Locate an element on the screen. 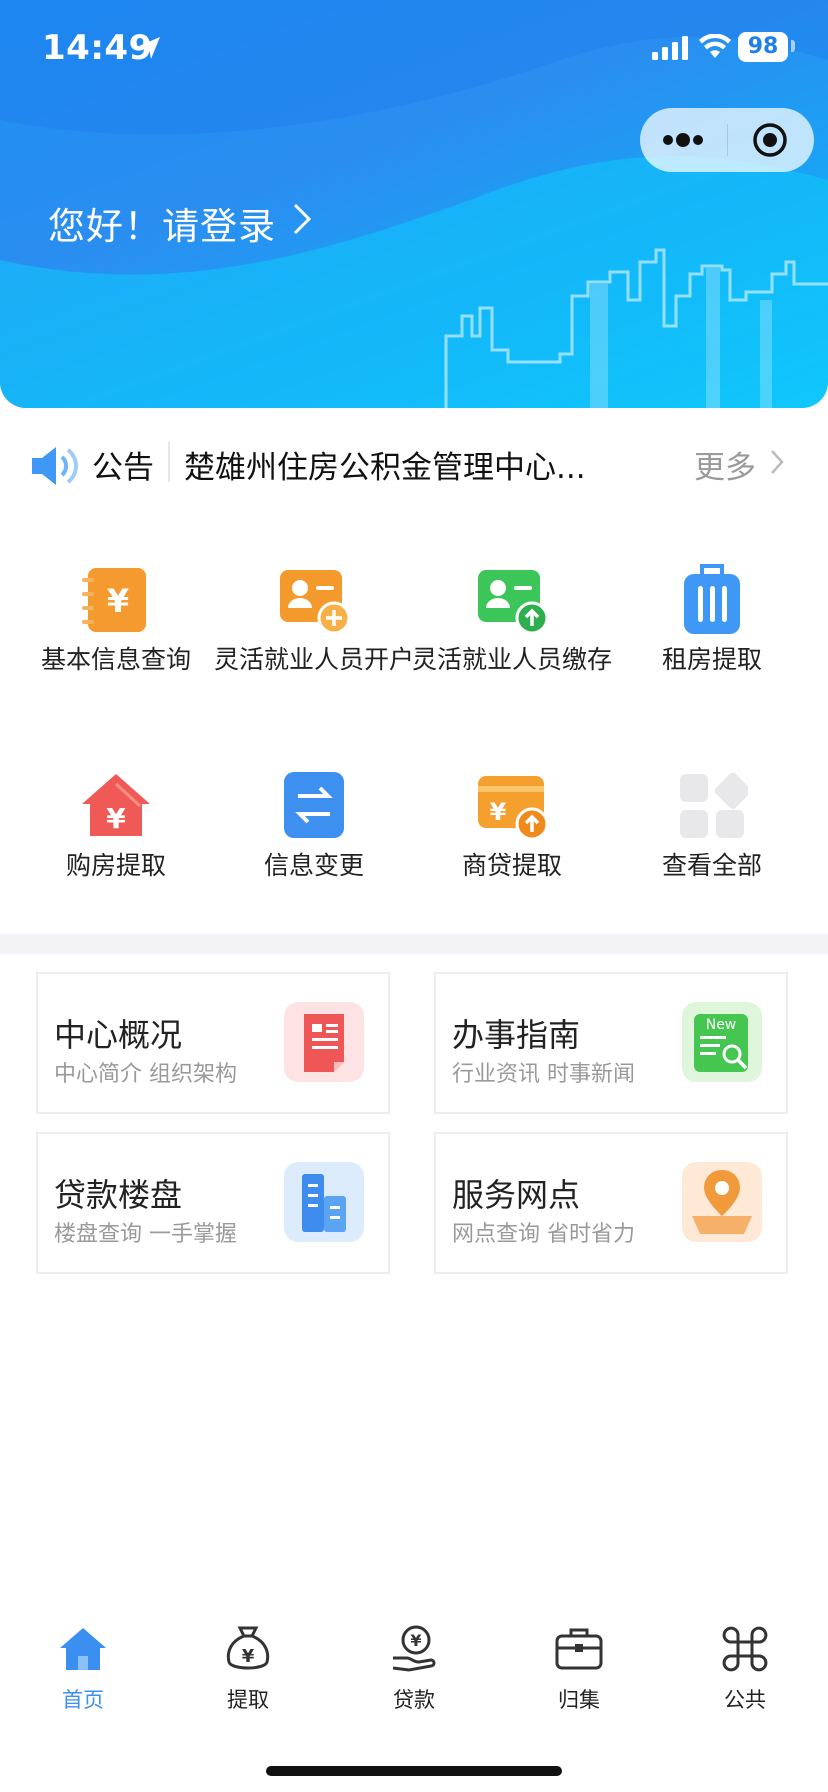  notice-bar: 公告 楚雄州住房公积金管理中心... 更多 is located at coordinates (414, 465).